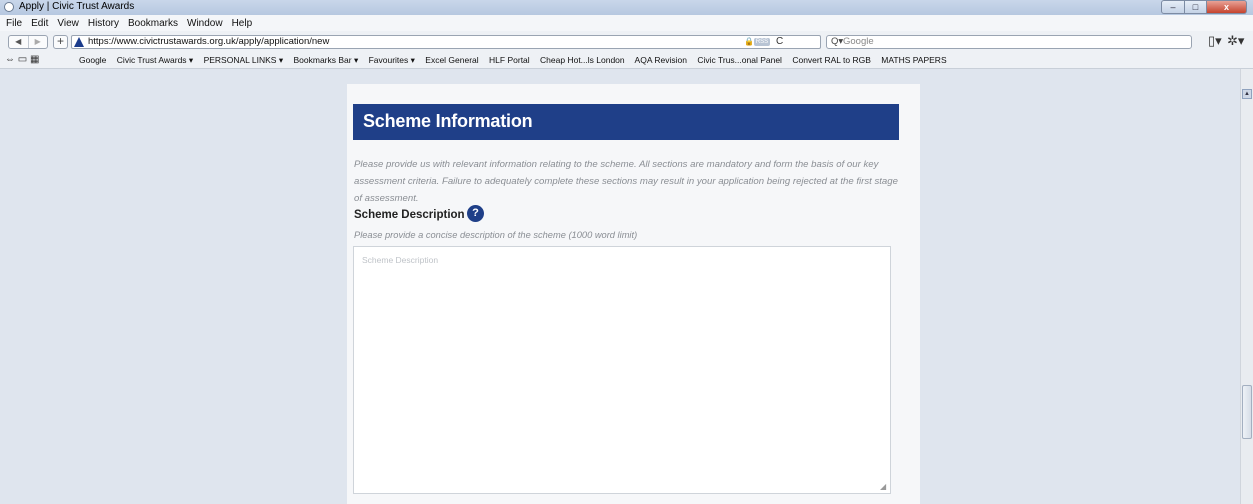 The image size is (1253, 504). Describe the element at coordinates (153, 23) in the screenshot. I see `menu-bookmarks: Bookmarks` at that location.